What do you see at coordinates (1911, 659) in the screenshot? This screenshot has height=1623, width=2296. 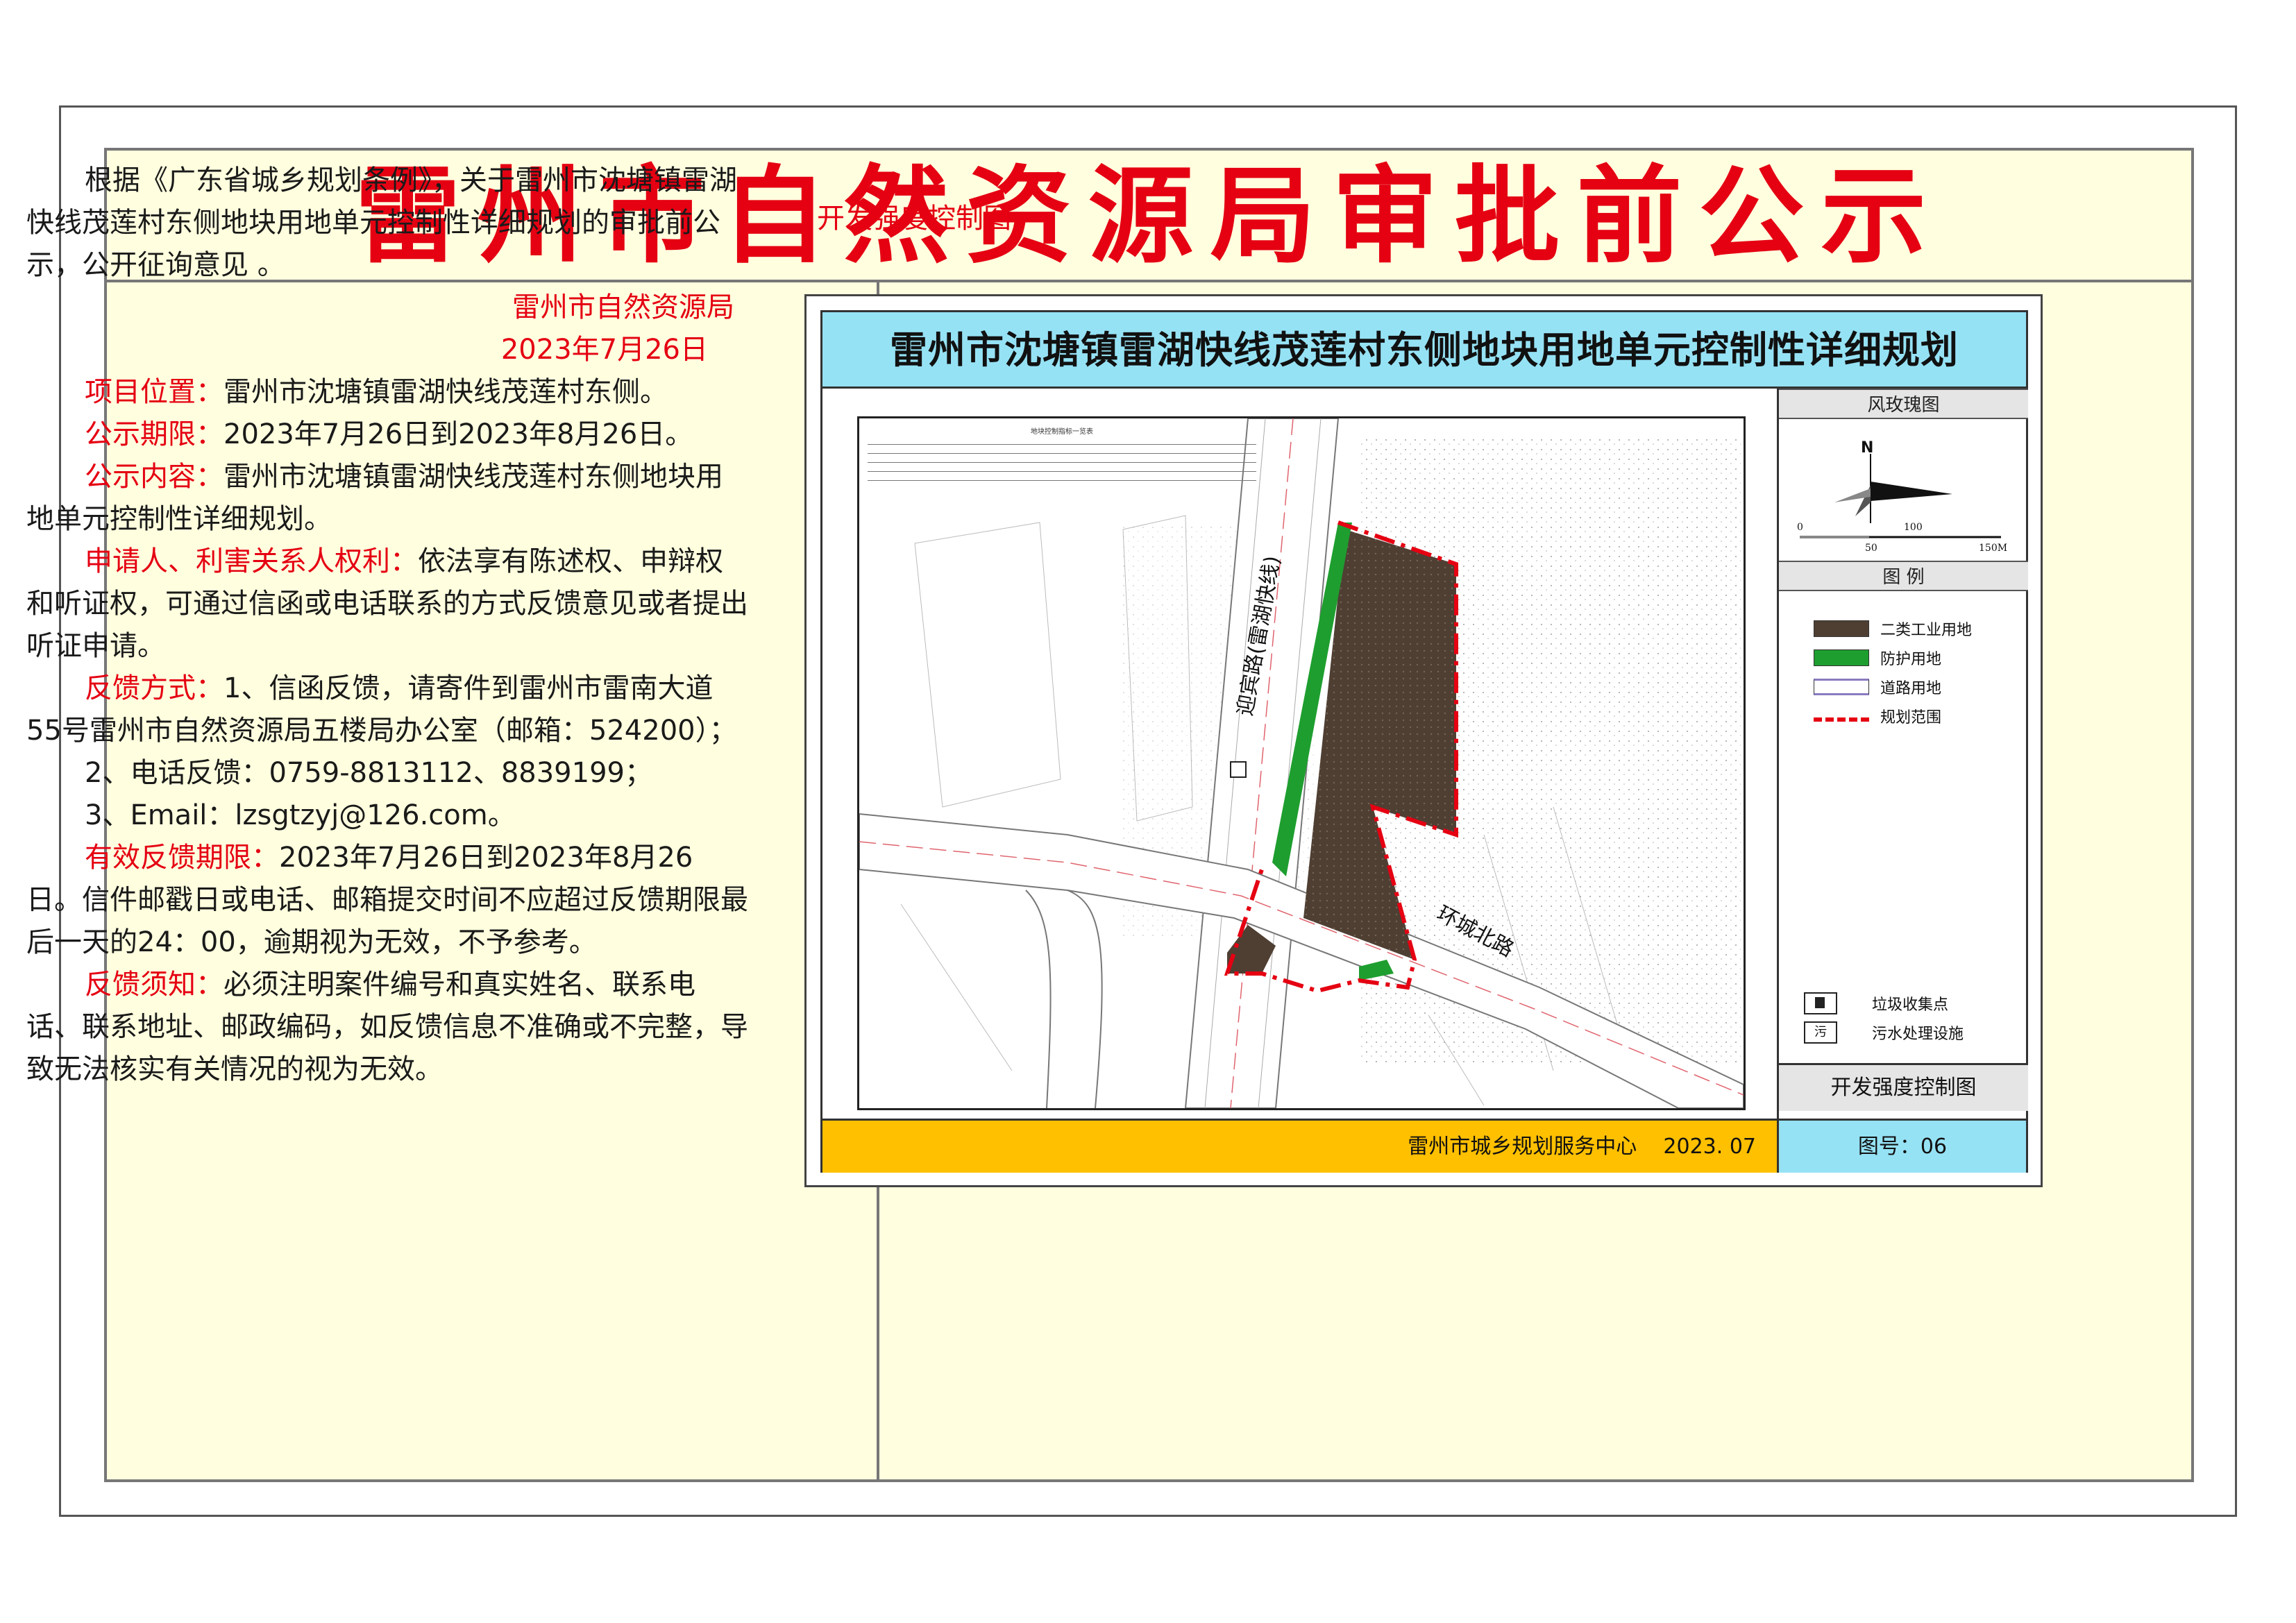 I see `legend-label: 防护用地` at bounding box center [1911, 659].